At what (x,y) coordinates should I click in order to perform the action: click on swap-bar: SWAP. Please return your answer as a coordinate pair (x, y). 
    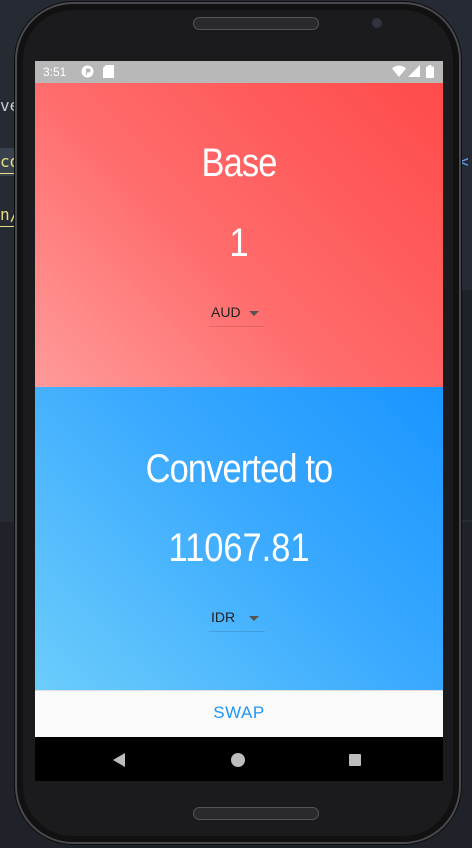
    Looking at the image, I should click on (239, 713).